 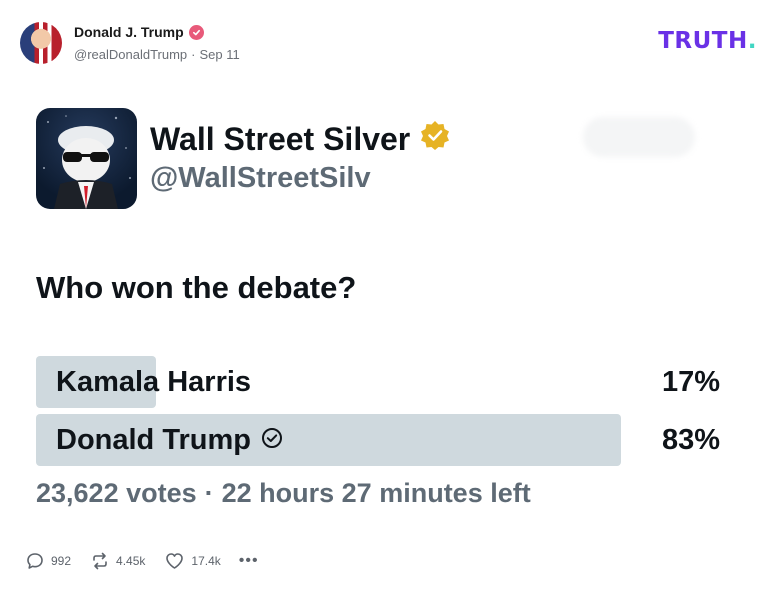 I want to click on embed-account-name: Wall Street Silver, so click(x=280, y=138).